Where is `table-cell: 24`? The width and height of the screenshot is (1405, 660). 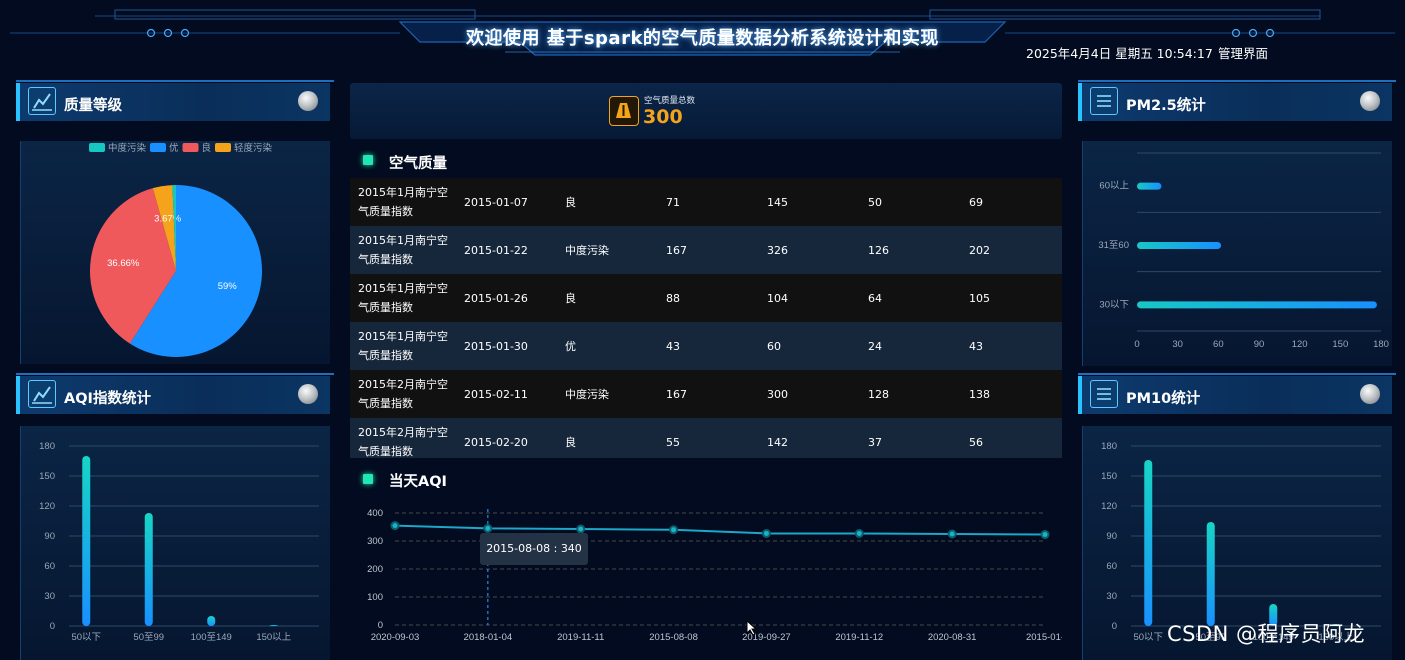 table-cell: 24 is located at coordinates (875, 346).